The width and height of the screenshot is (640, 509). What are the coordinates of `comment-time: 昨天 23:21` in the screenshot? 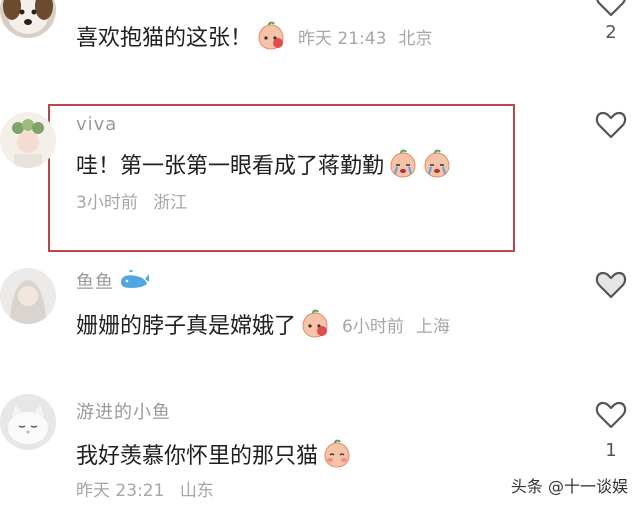 It's located at (120, 491).